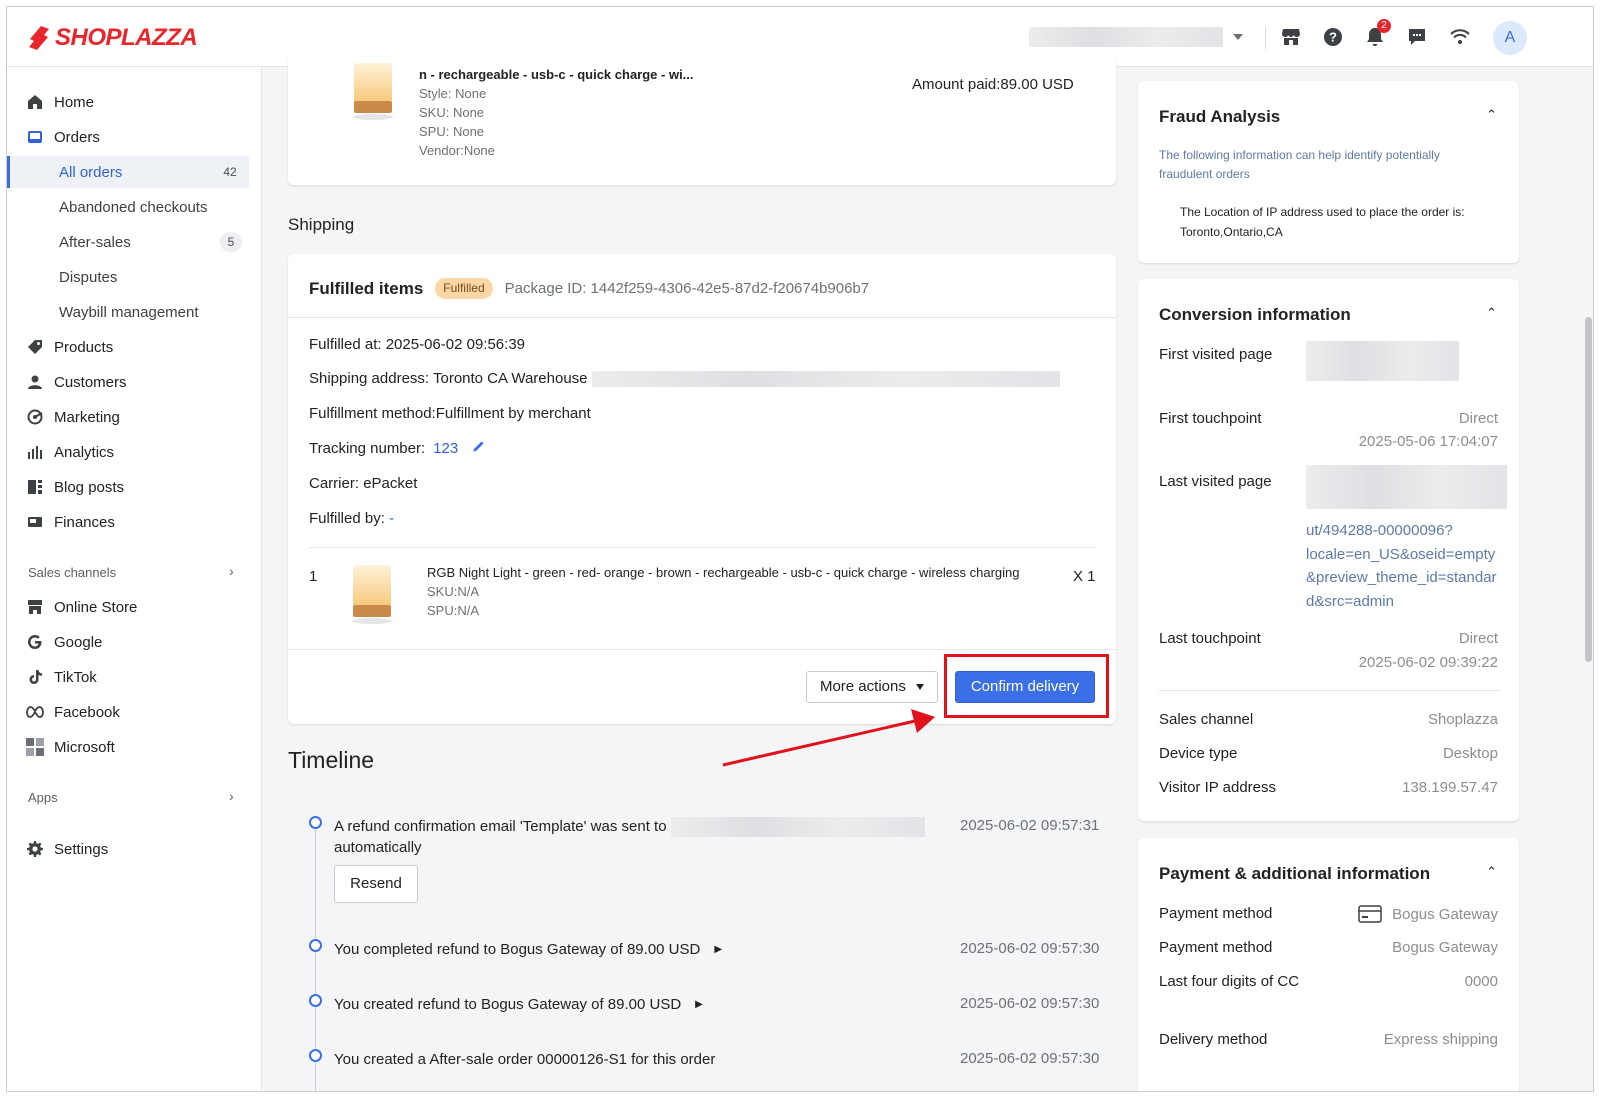  What do you see at coordinates (35, 712) in the screenshot?
I see `meta-icon` at bounding box center [35, 712].